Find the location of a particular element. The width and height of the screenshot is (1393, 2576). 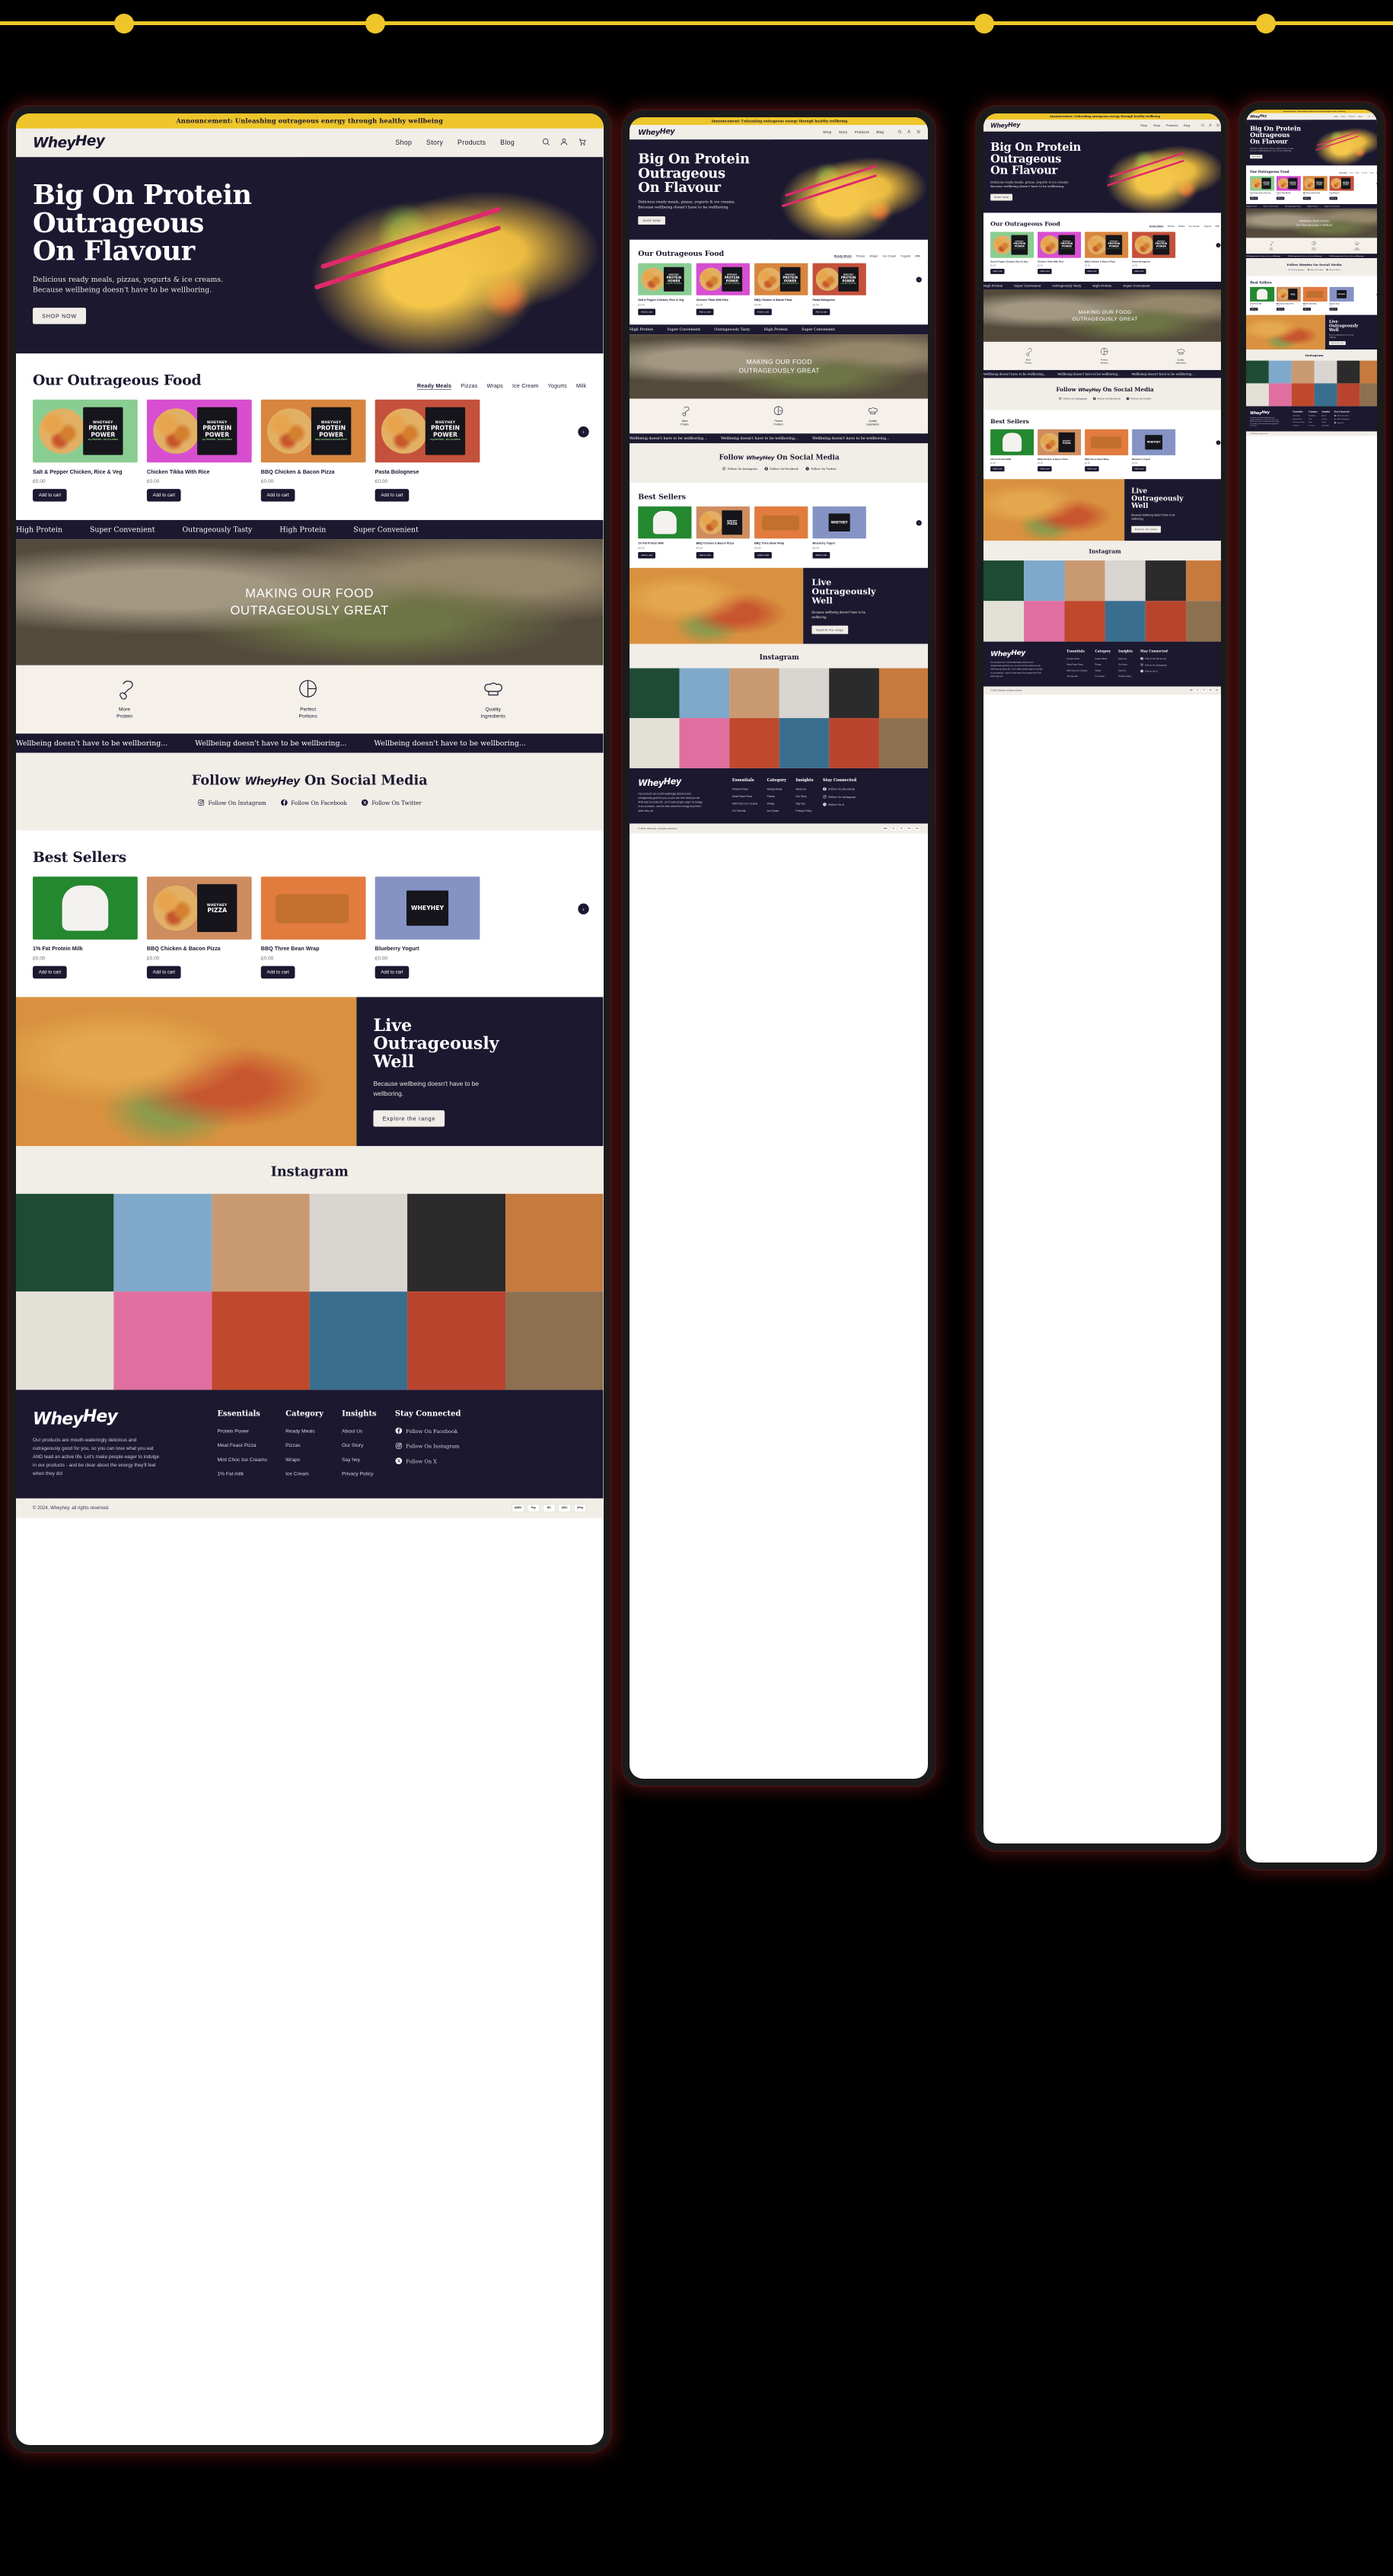

account-icon is located at coordinates (1210, 125).